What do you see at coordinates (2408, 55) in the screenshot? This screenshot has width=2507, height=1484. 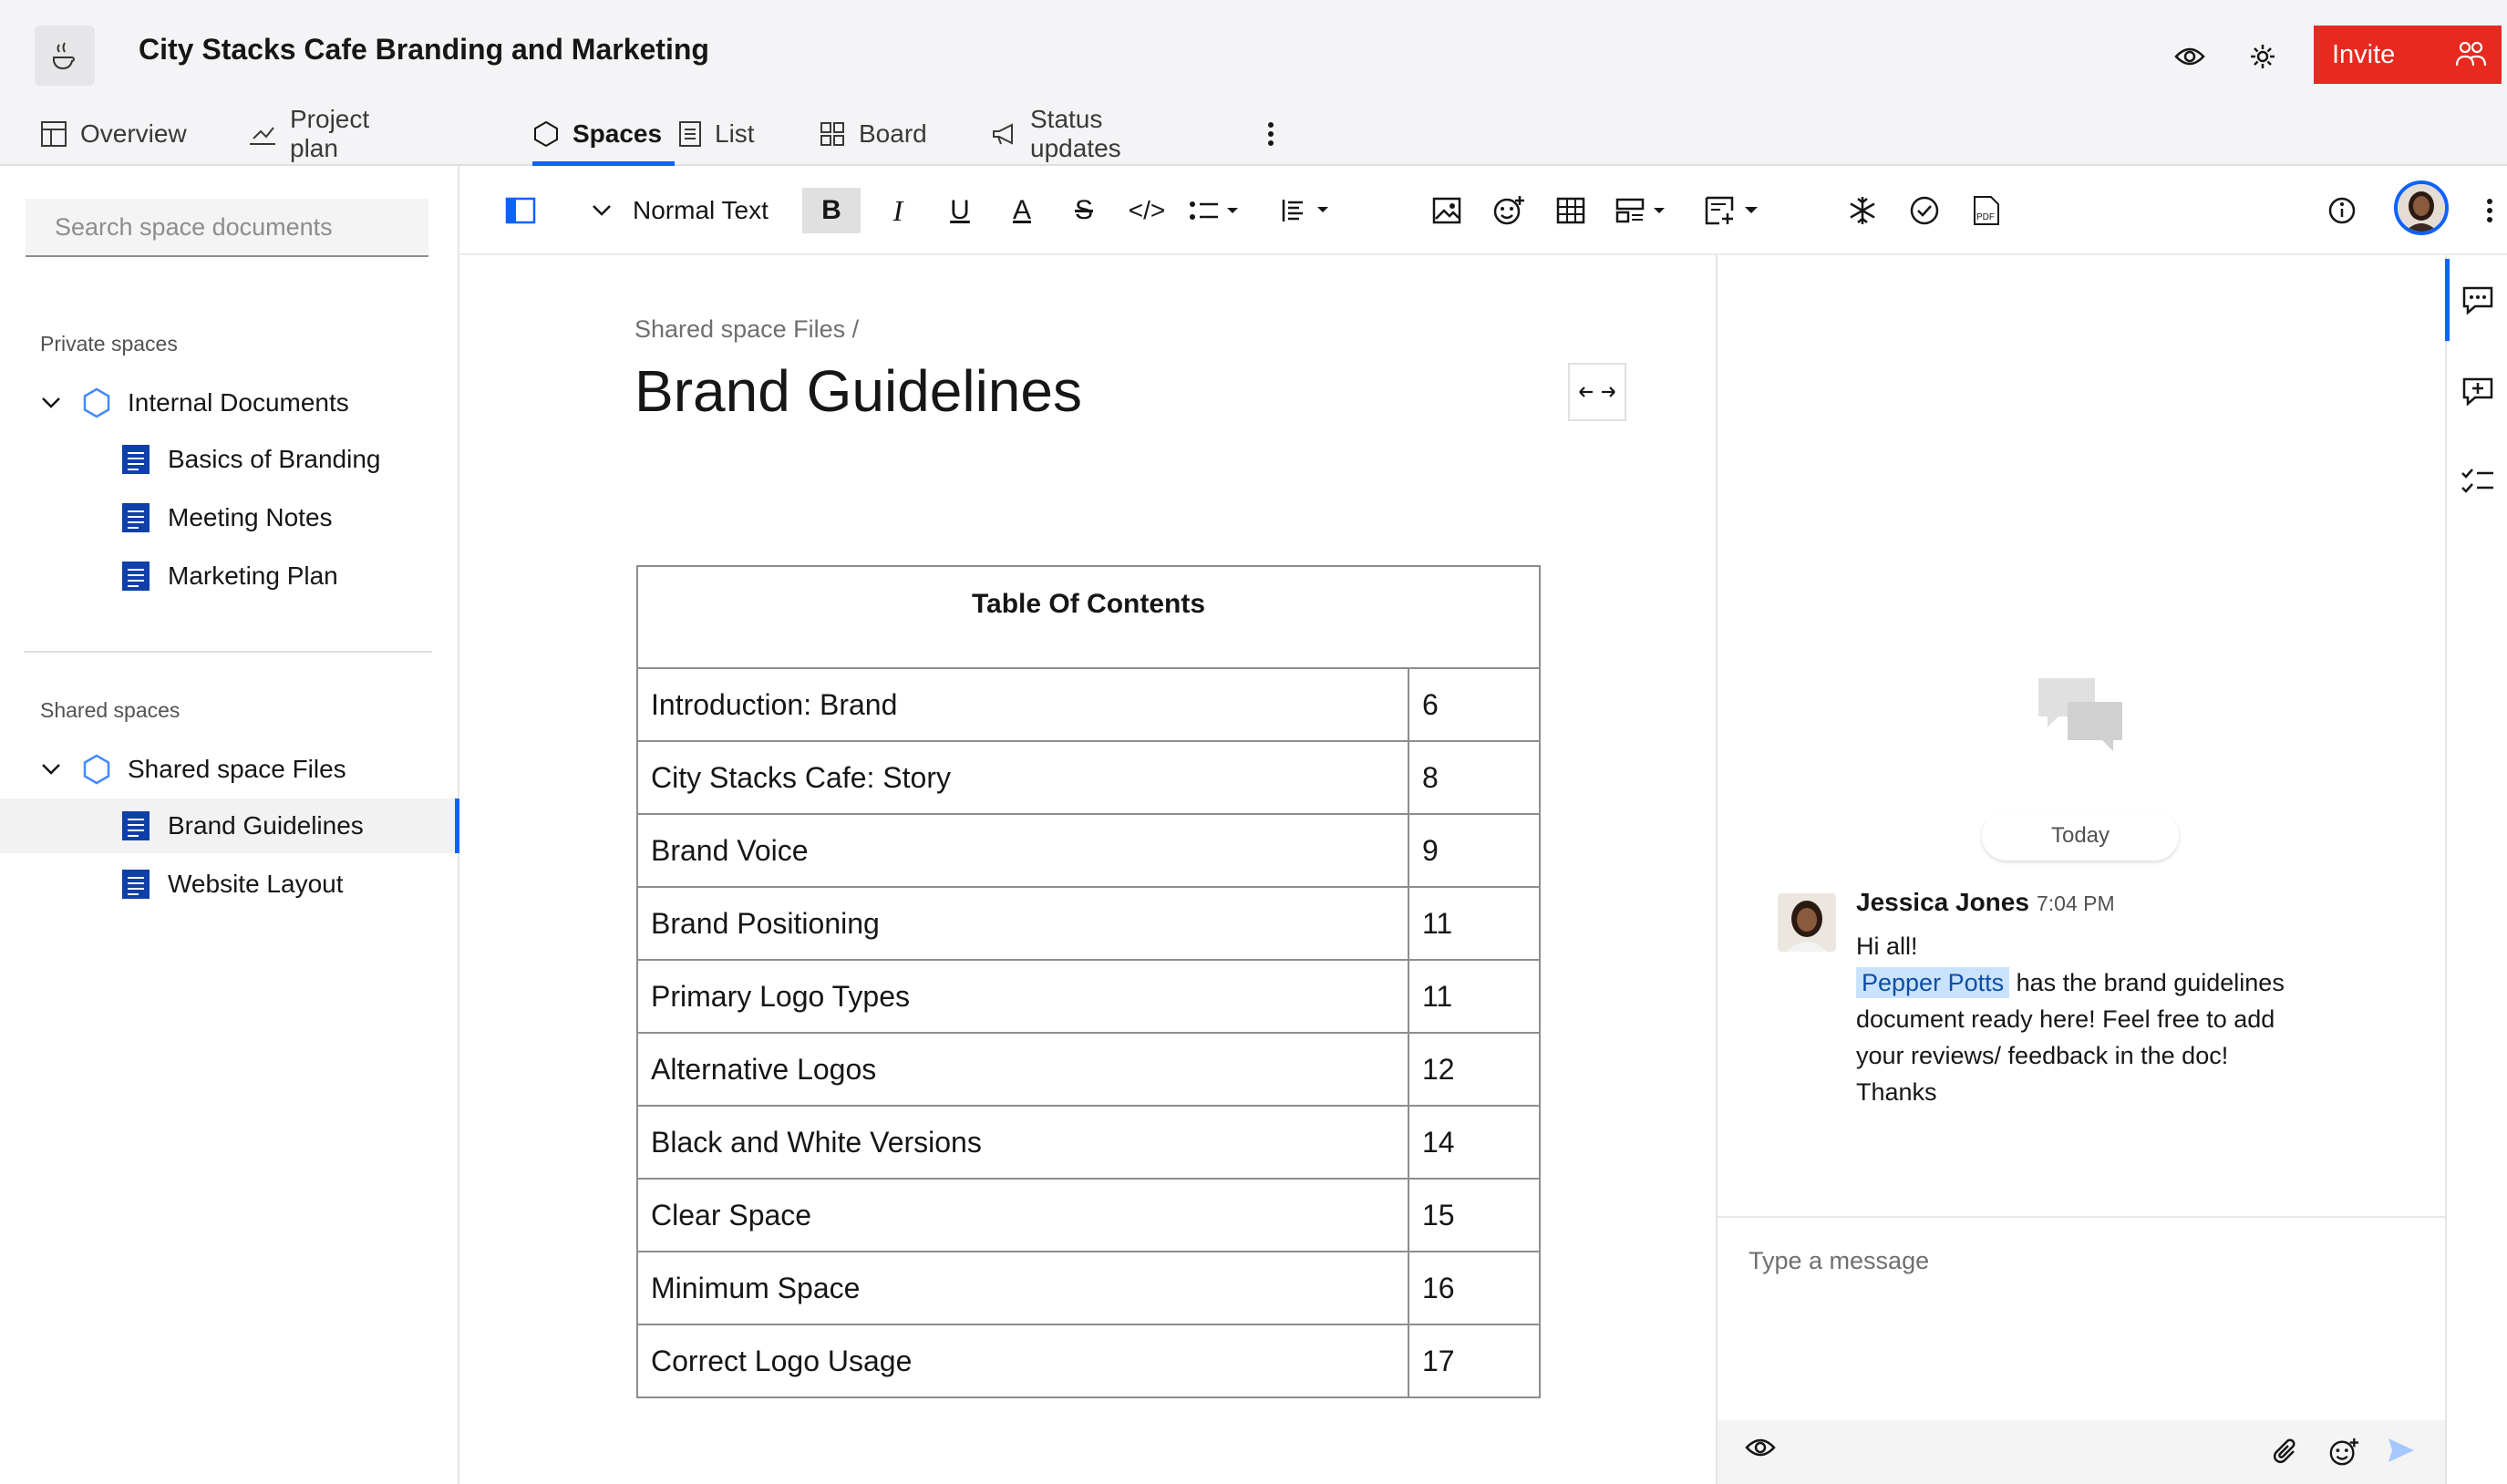 I see `invite-button: Invite` at bounding box center [2408, 55].